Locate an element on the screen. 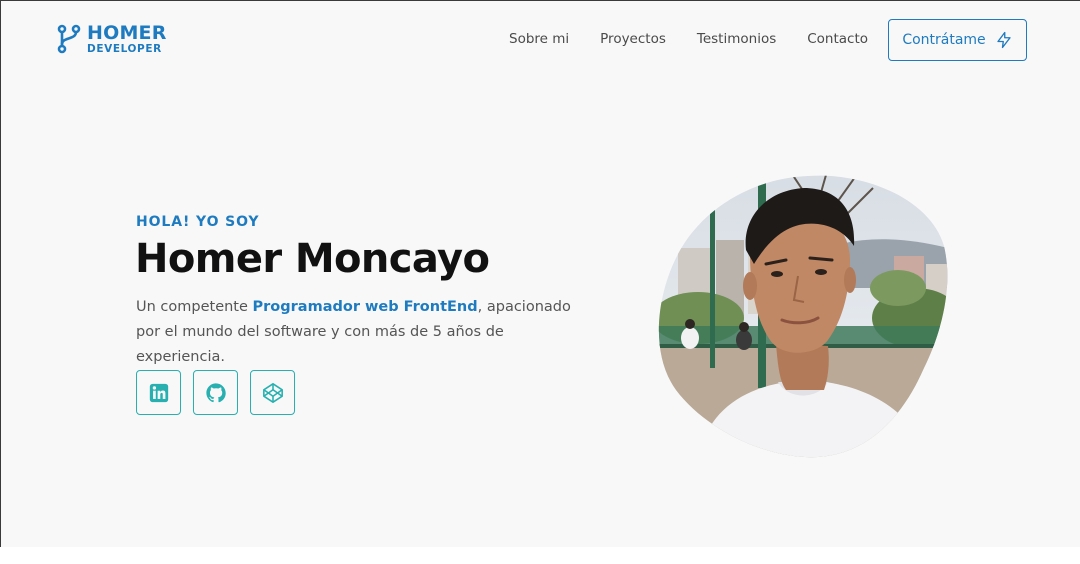  linkedin-icon is located at coordinates (159, 393).